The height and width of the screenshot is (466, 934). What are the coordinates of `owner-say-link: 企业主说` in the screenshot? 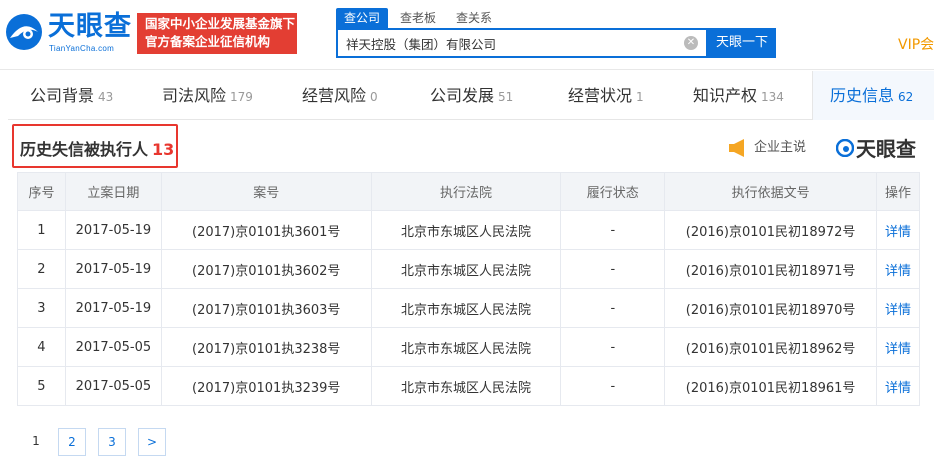 It's located at (767, 146).